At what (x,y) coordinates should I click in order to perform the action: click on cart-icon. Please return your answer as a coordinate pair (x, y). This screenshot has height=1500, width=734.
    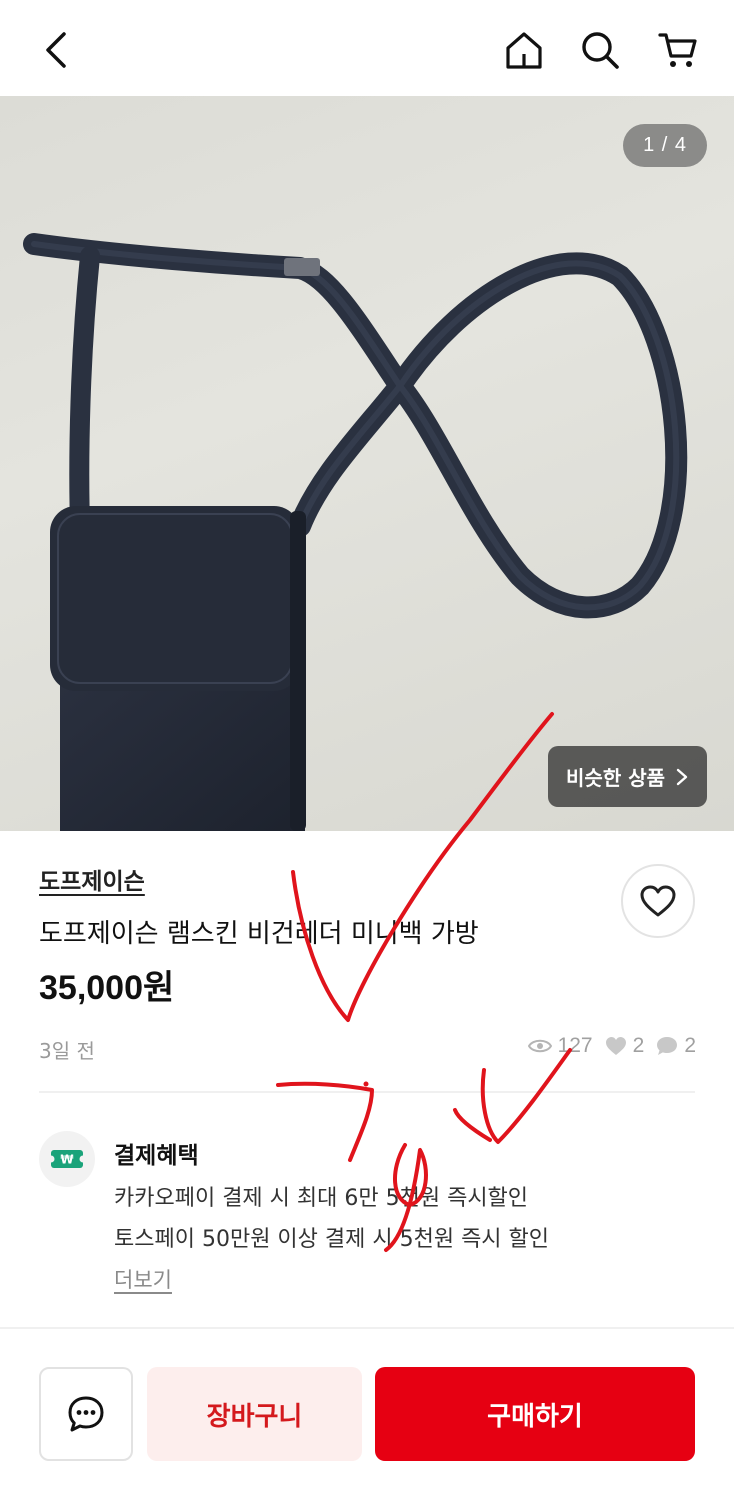
    Looking at the image, I should click on (677, 50).